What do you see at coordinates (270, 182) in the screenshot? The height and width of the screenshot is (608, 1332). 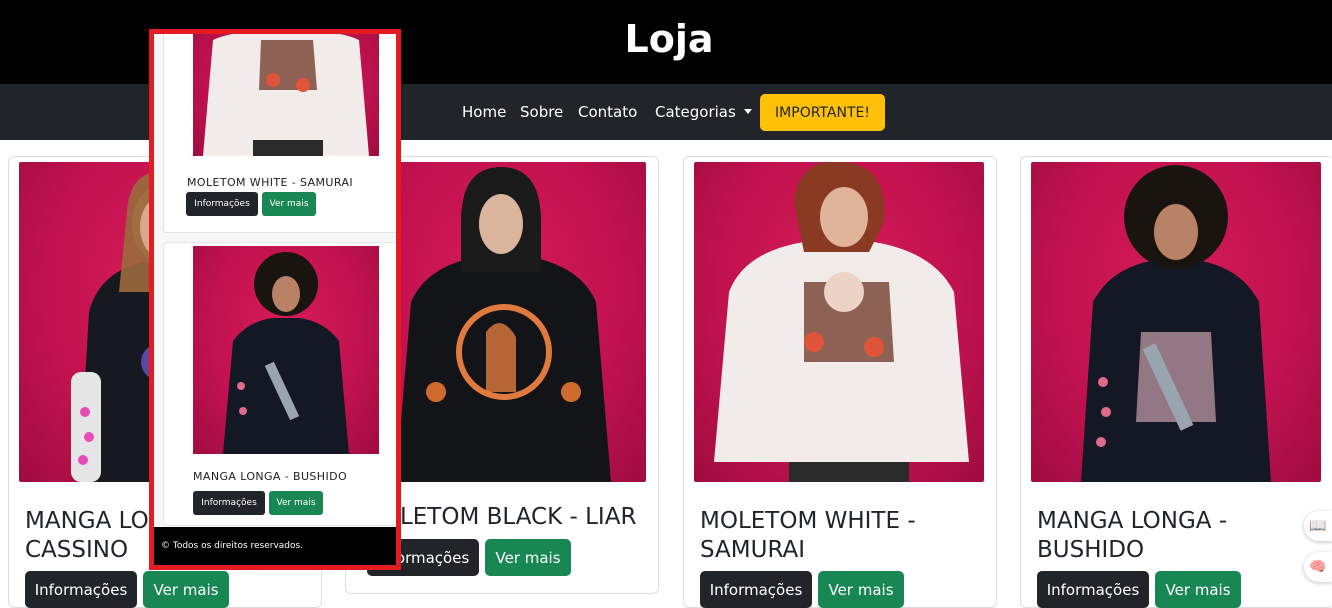 I see `preview-product-title: MOLETOM WHITE - SAMURAI` at bounding box center [270, 182].